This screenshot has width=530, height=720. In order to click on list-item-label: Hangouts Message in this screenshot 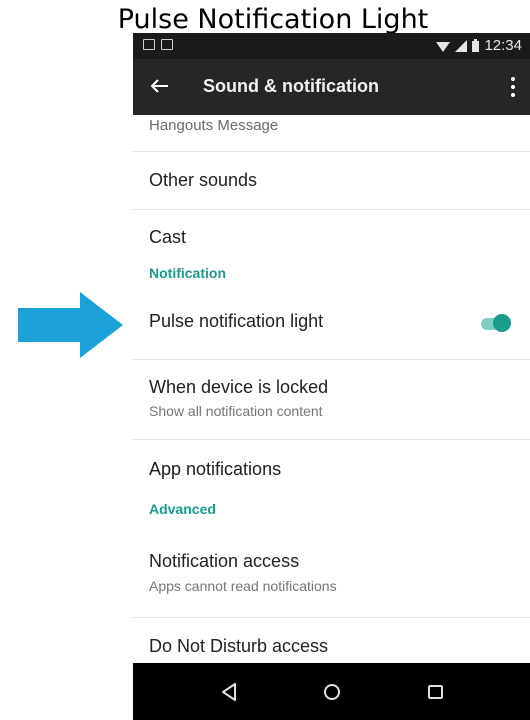, I will do `click(214, 125)`.